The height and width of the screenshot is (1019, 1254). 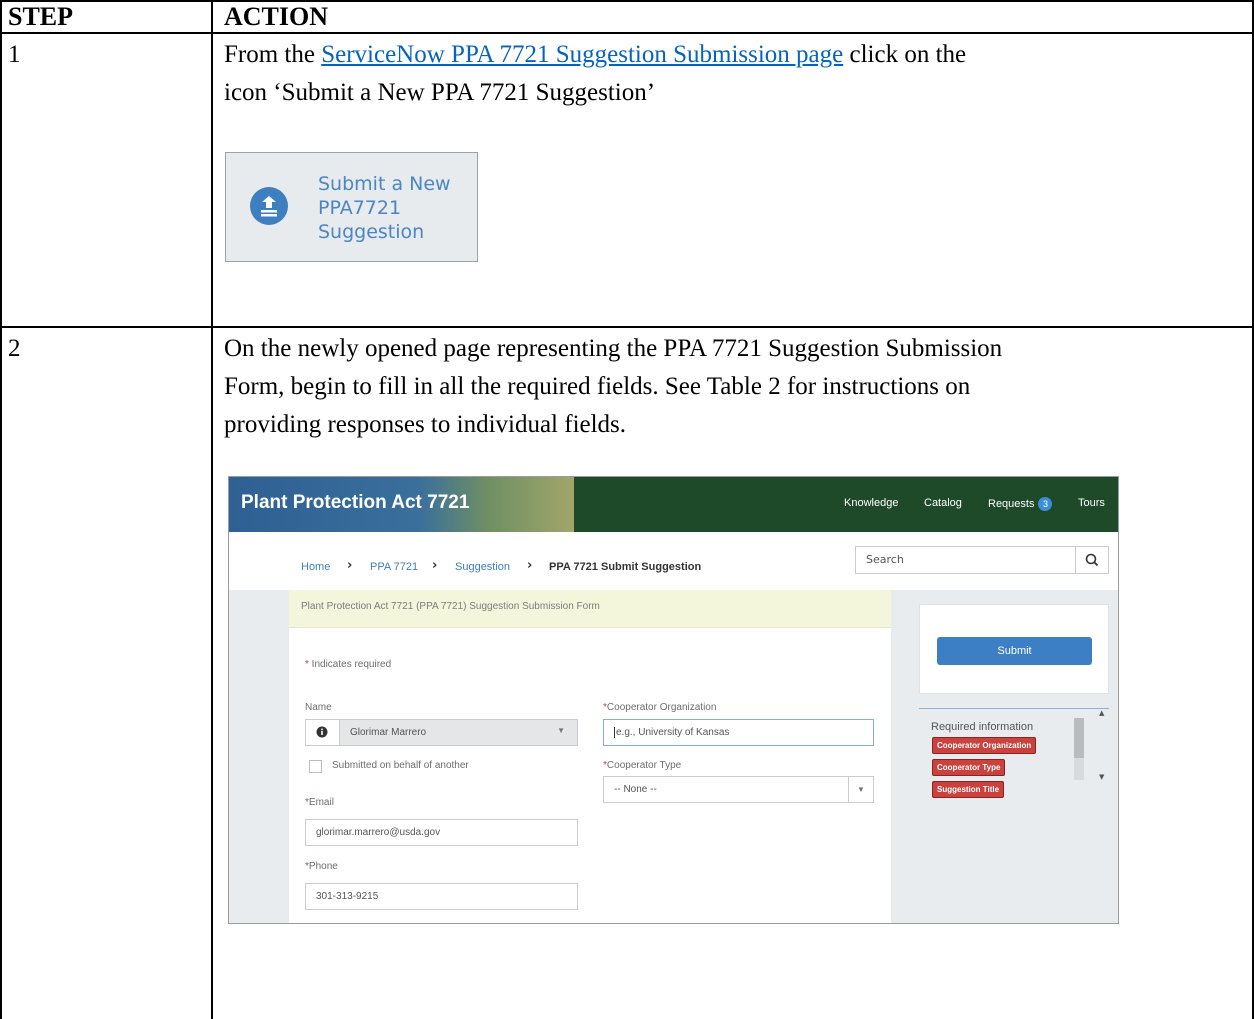 What do you see at coordinates (1101, 713) in the screenshot?
I see `scroll-up-icon: ▲` at bounding box center [1101, 713].